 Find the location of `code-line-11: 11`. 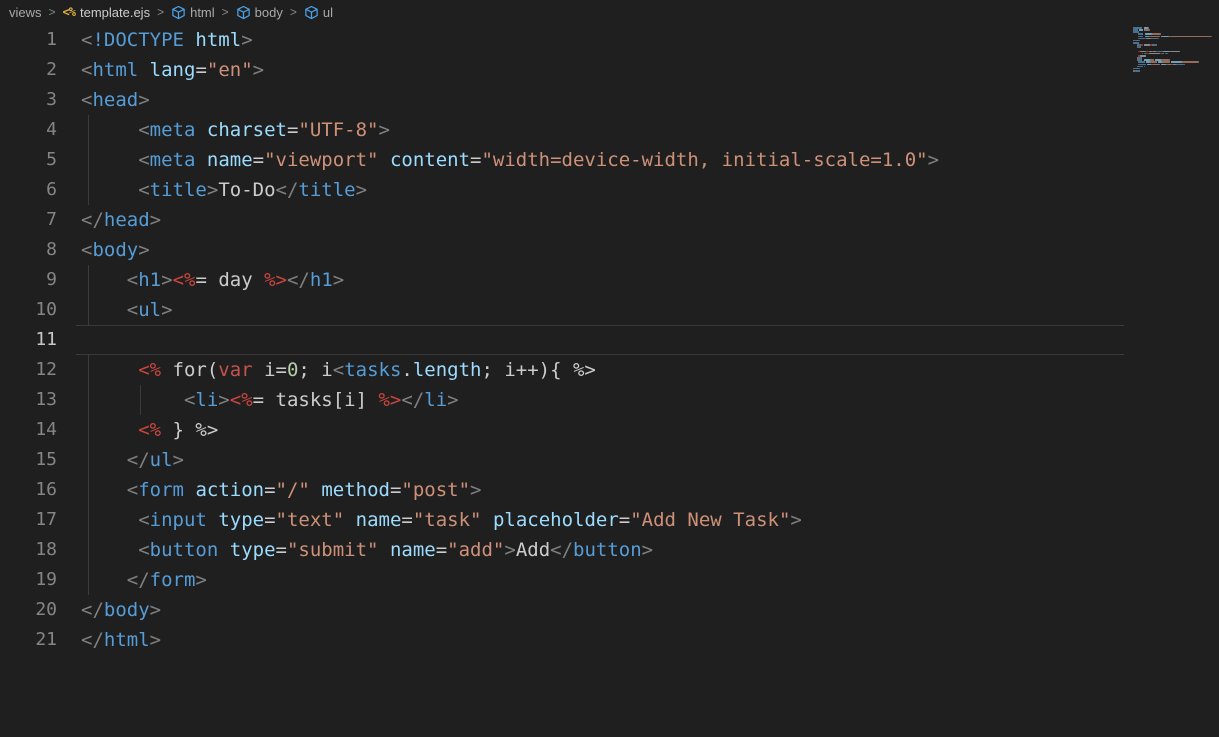

code-line-11: 11 is located at coordinates (609, 340).